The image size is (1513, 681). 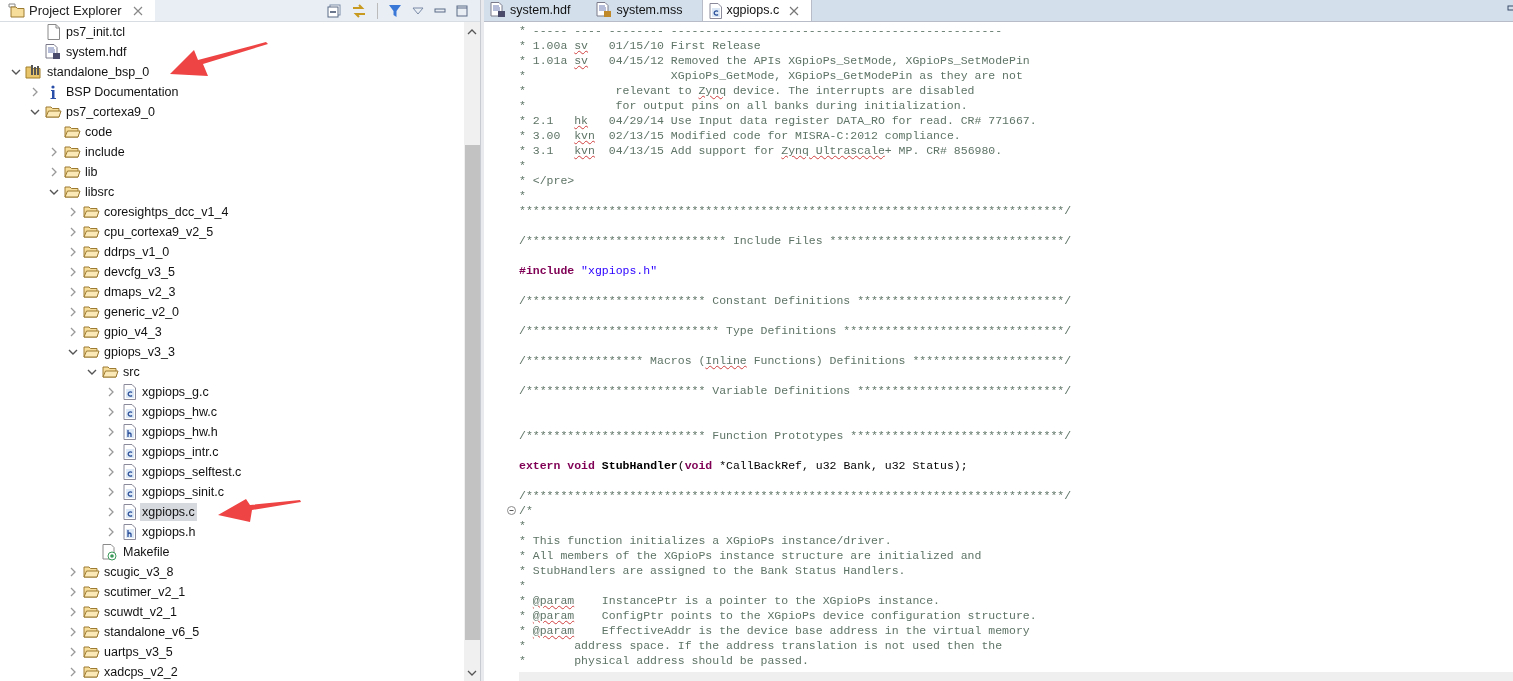 I want to click on tree-item: ddrps_v1_0, so click(x=137, y=252).